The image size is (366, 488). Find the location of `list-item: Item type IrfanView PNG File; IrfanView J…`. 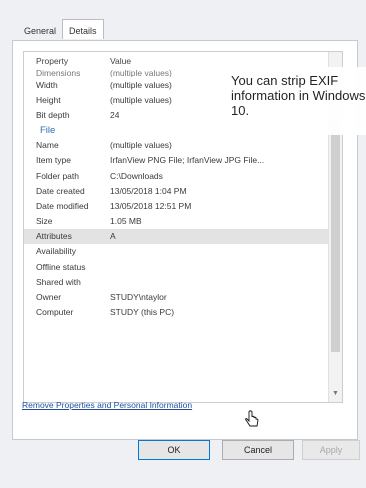

list-item: Item type IrfanView PNG File; IrfanView J… is located at coordinates (183, 160).